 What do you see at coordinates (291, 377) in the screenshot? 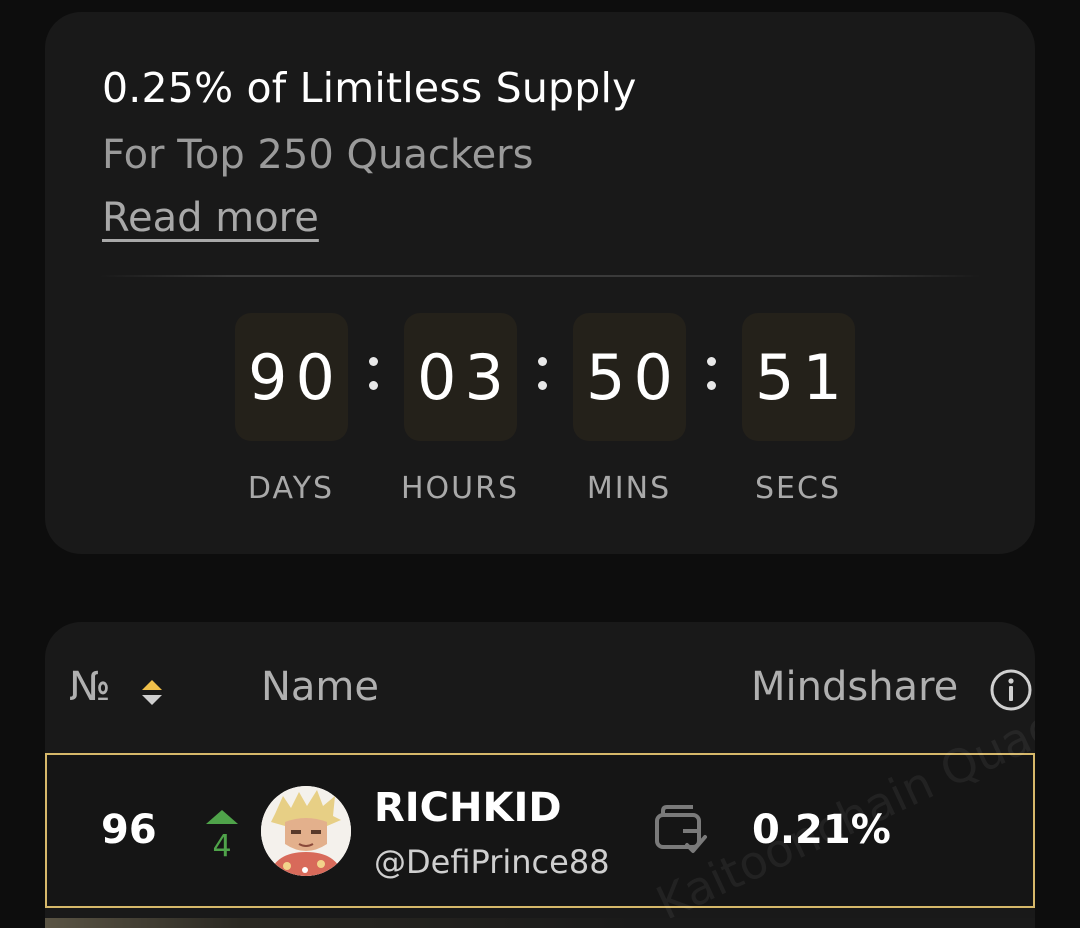
I see `days-value: 90` at bounding box center [291, 377].